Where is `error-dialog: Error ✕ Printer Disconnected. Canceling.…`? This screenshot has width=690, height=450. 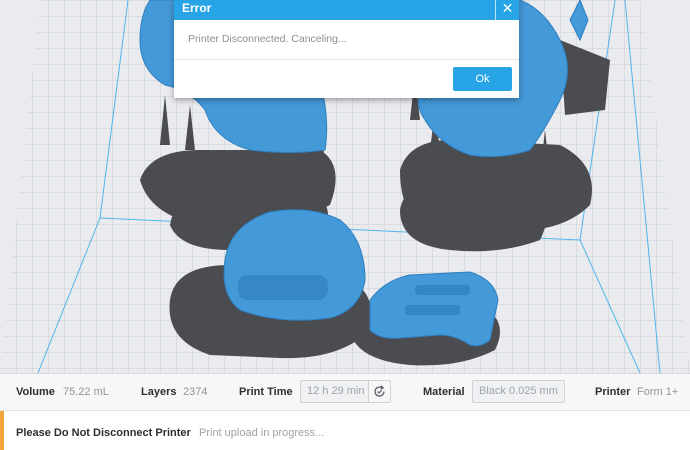 error-dialog: Error ✕ Printer Disconnected. Canceling.… is located at coordinates (346, 49).